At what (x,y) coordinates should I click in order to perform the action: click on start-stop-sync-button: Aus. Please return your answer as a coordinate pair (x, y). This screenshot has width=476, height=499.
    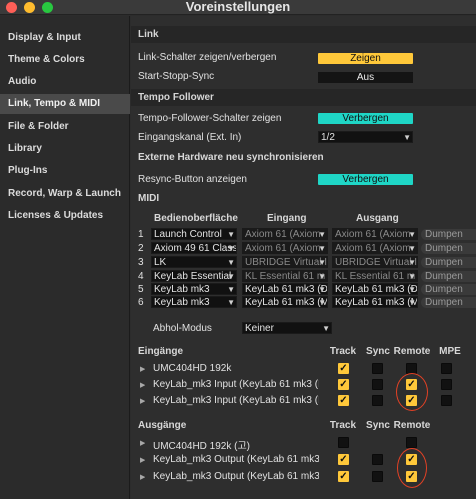
    Looking at the image, I should click on (365, 77).